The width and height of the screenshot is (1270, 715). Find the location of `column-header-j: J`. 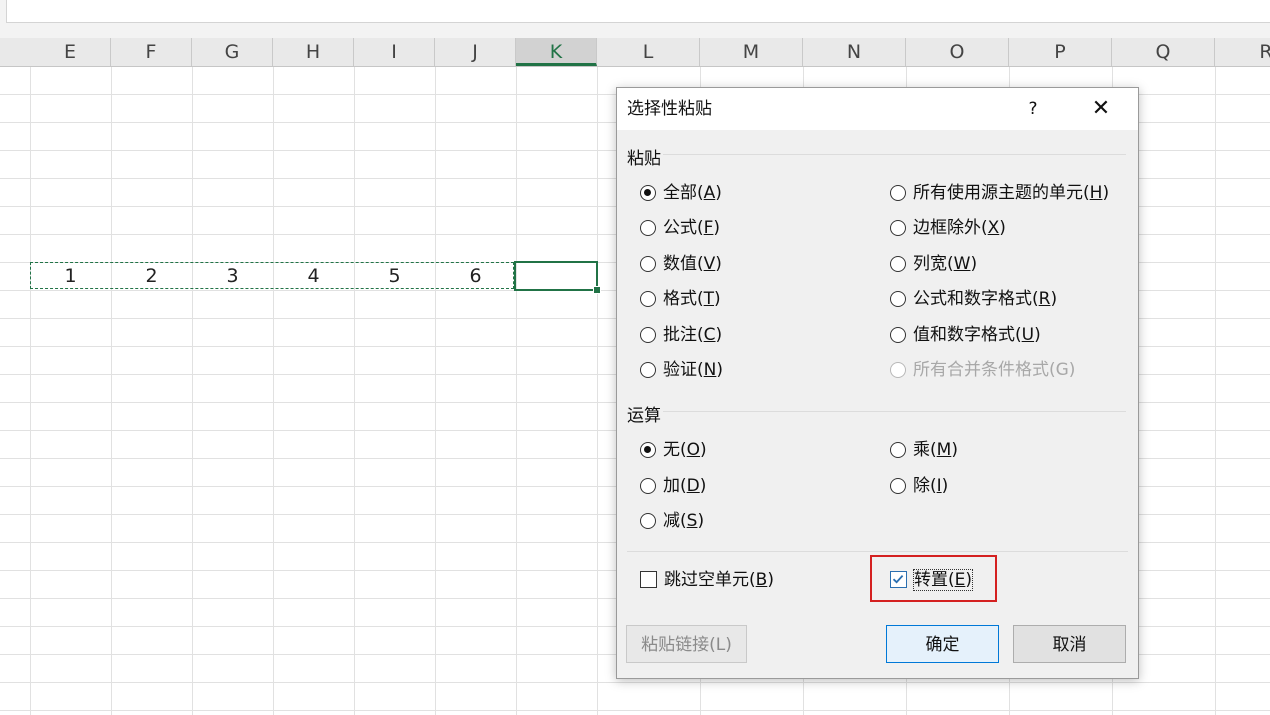

column-header-j: J is located at coordinates (475, 52).